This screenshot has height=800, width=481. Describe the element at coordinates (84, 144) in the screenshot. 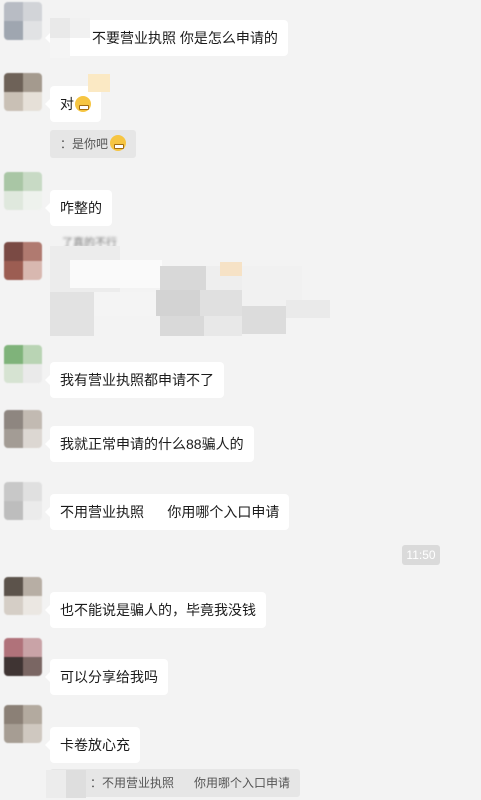

I see `quote-text: ：是你吧` at that location.